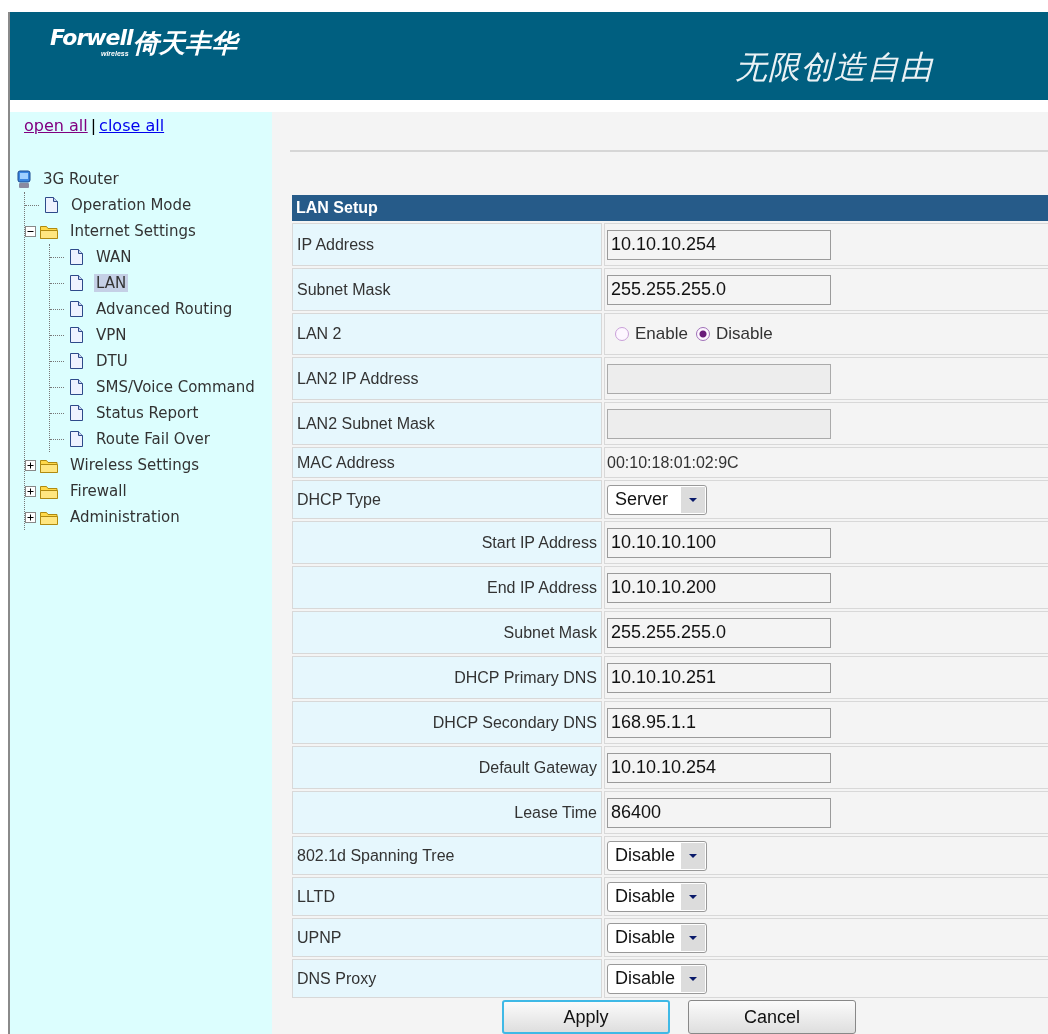 This screenshot has height=1034, width=1048. I want to click on minus-icon, so click(30, 231).